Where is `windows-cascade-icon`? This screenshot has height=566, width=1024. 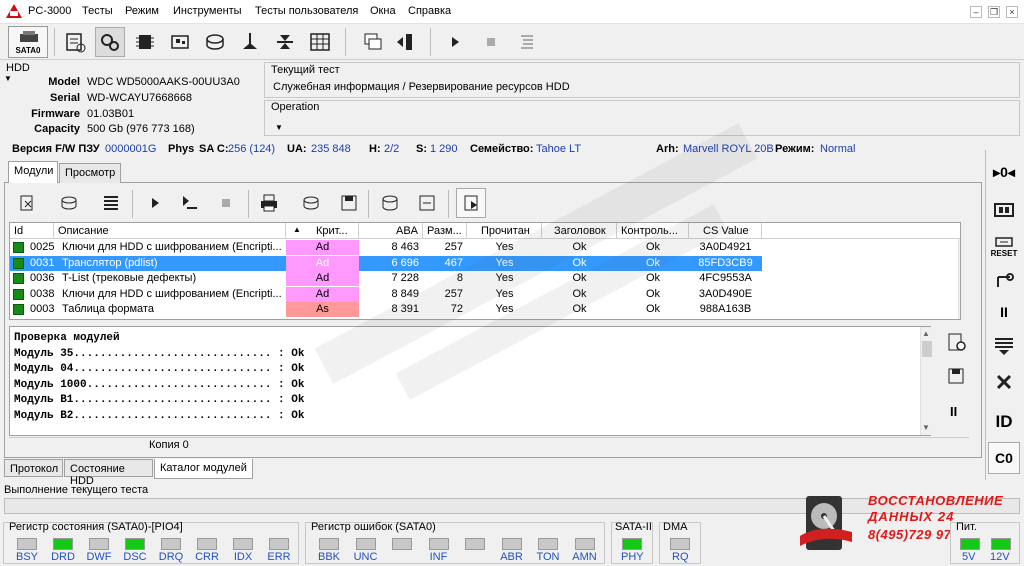 windows-cascade-icon is located at coordinates (373, 42).